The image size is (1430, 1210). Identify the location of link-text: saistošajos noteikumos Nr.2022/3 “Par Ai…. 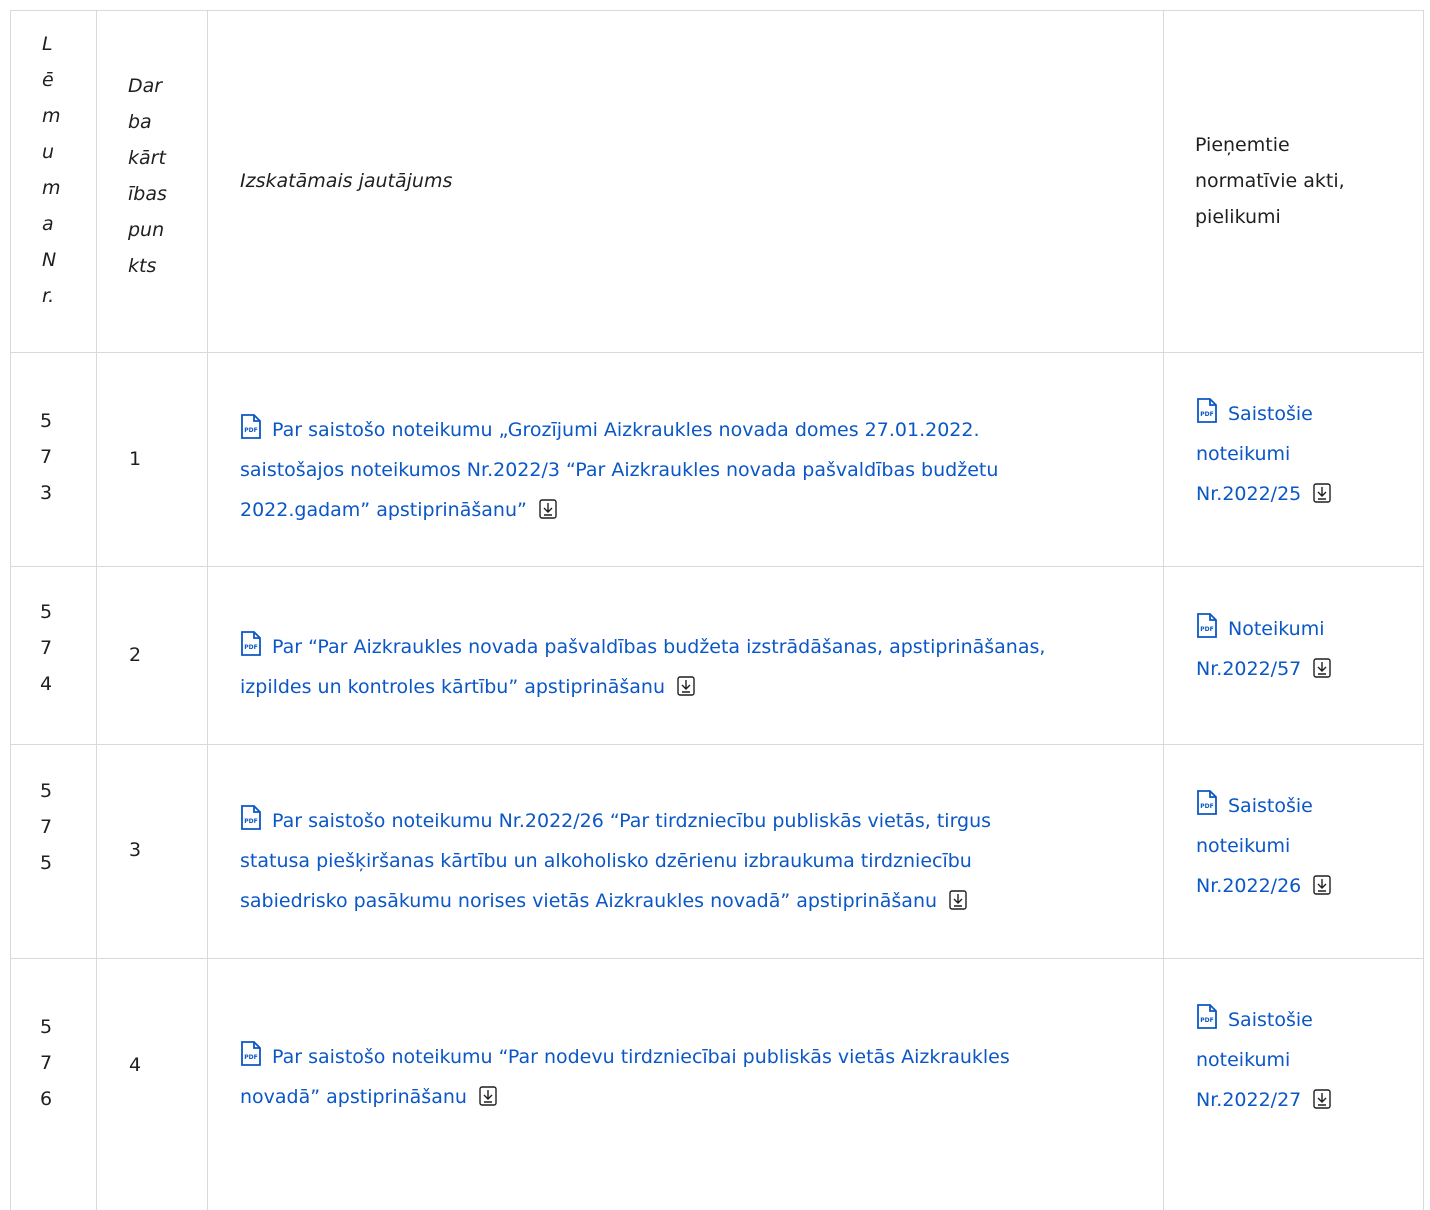
(619, 470).